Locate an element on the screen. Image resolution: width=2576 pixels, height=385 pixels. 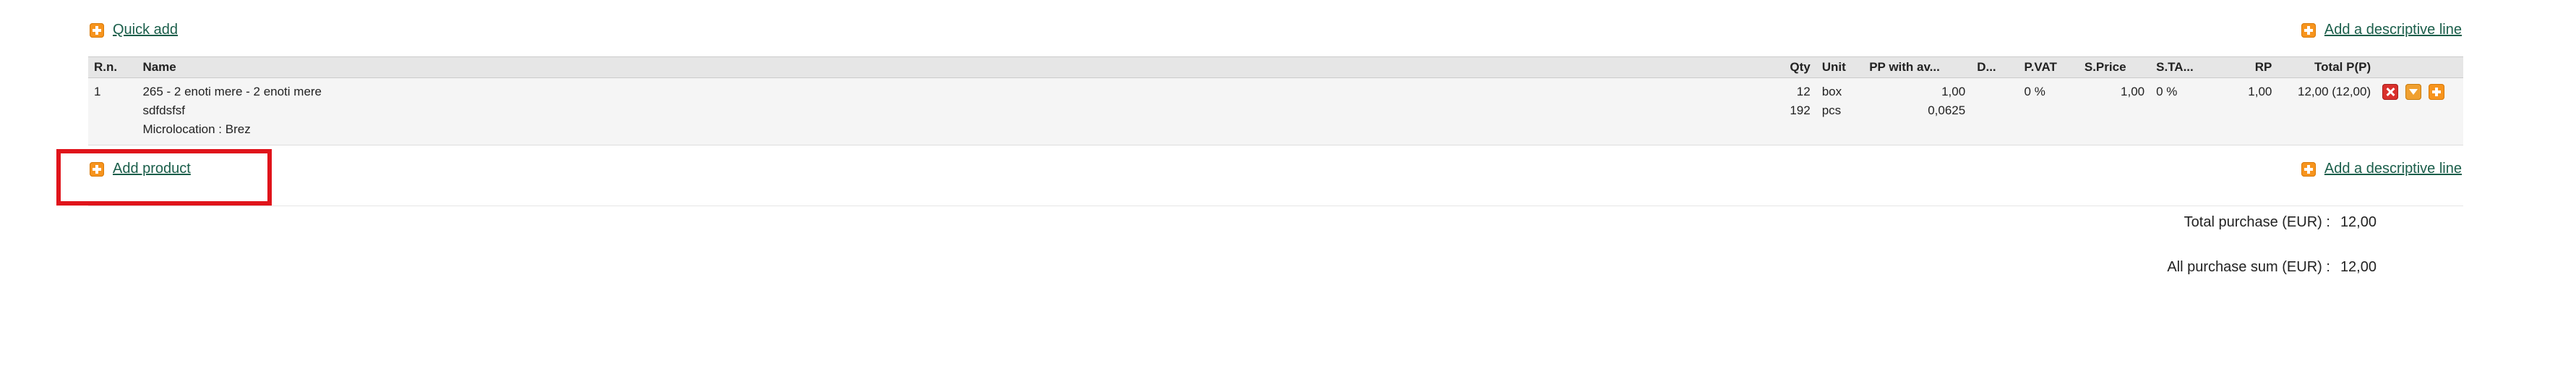
add-descriptive-line-bottom-label: Add a descriptive line is located at coordinates (2393, 169).